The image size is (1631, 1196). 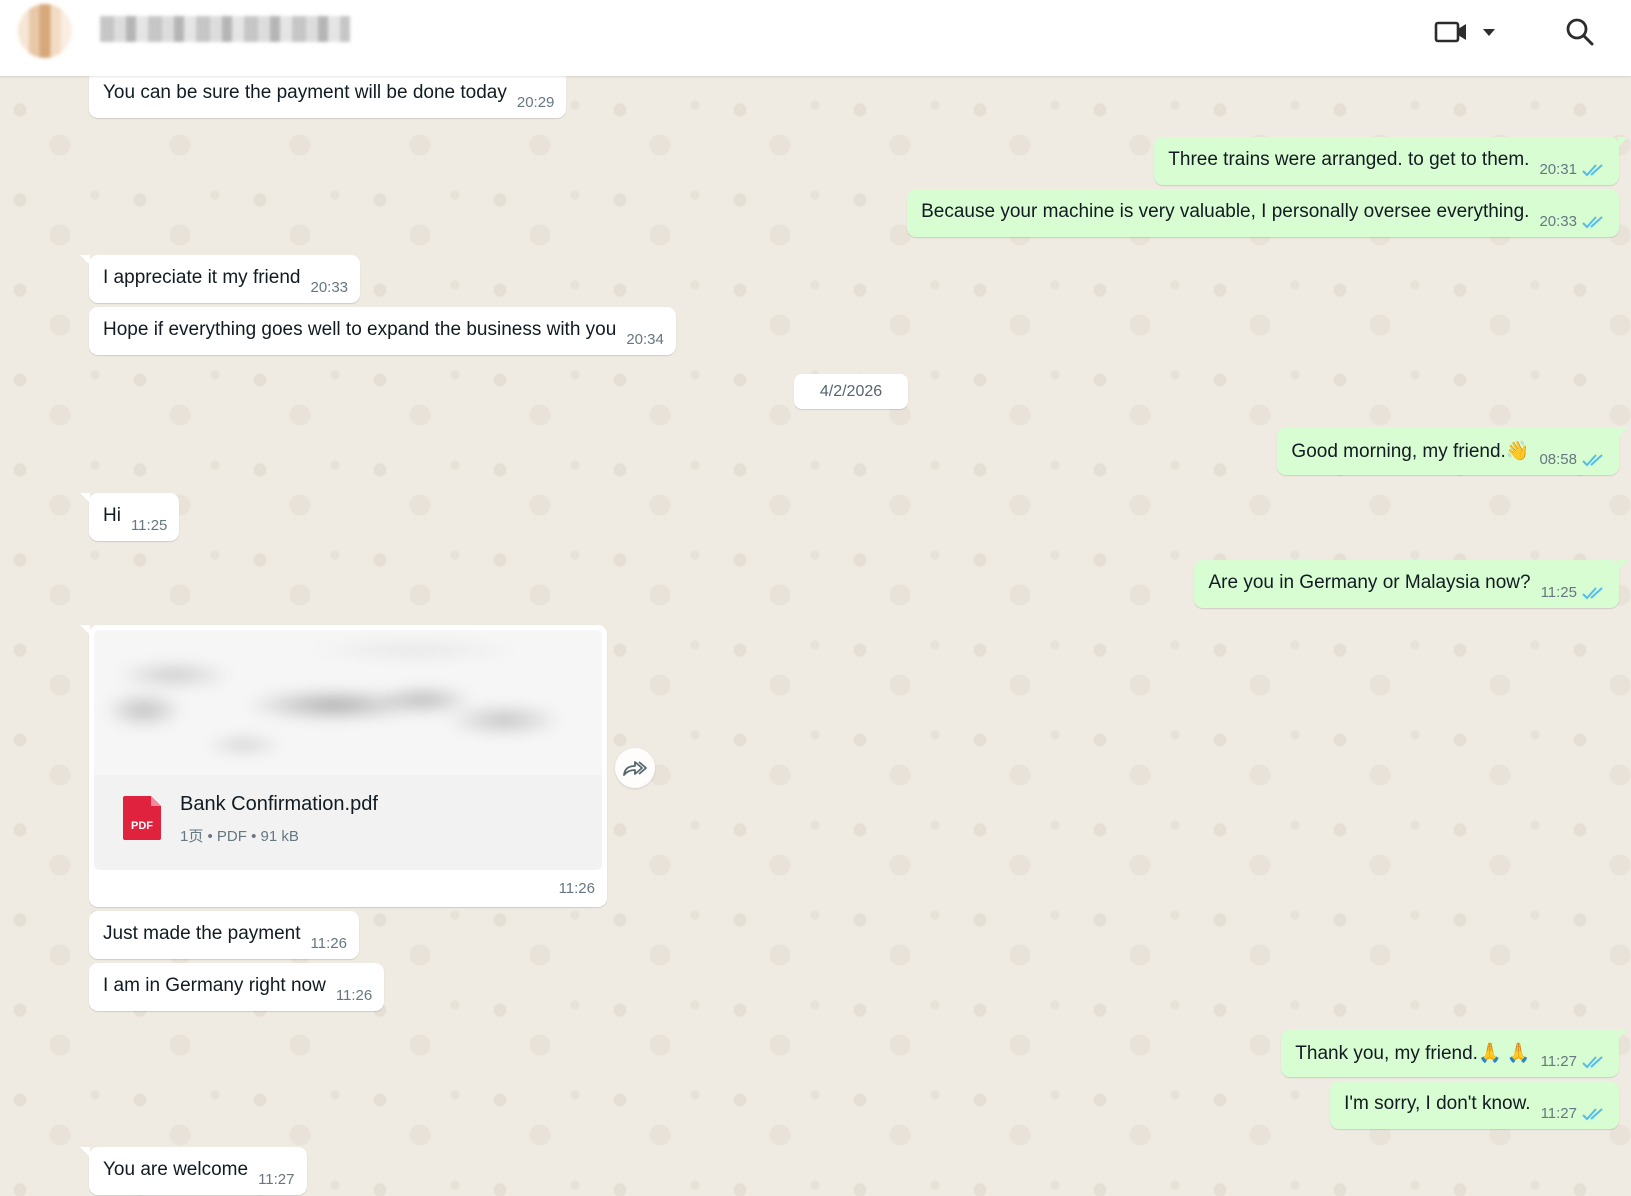 I want to click on message-text: I'm sorry, I don't know., so click(x=1437, y=1103).